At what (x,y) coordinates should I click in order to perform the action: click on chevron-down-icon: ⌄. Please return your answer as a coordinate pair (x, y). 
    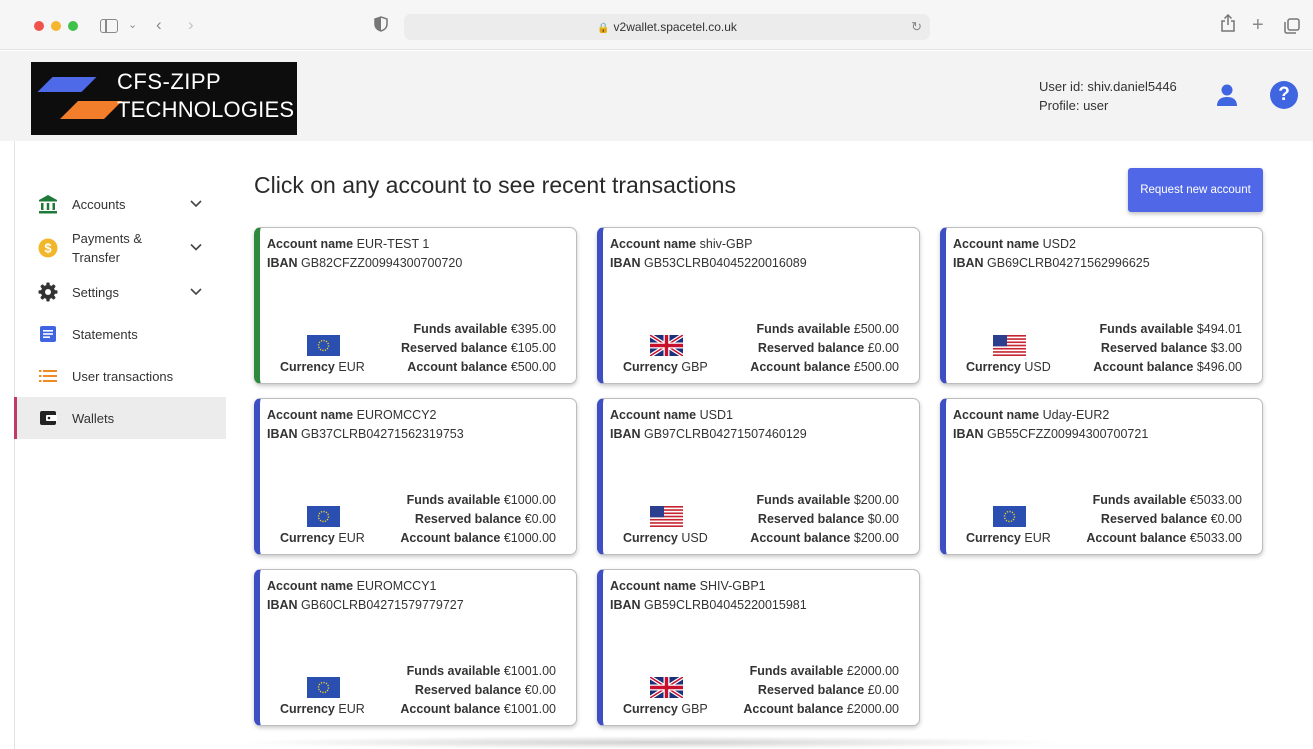
    Looking at the image, I should click on (132, 25).